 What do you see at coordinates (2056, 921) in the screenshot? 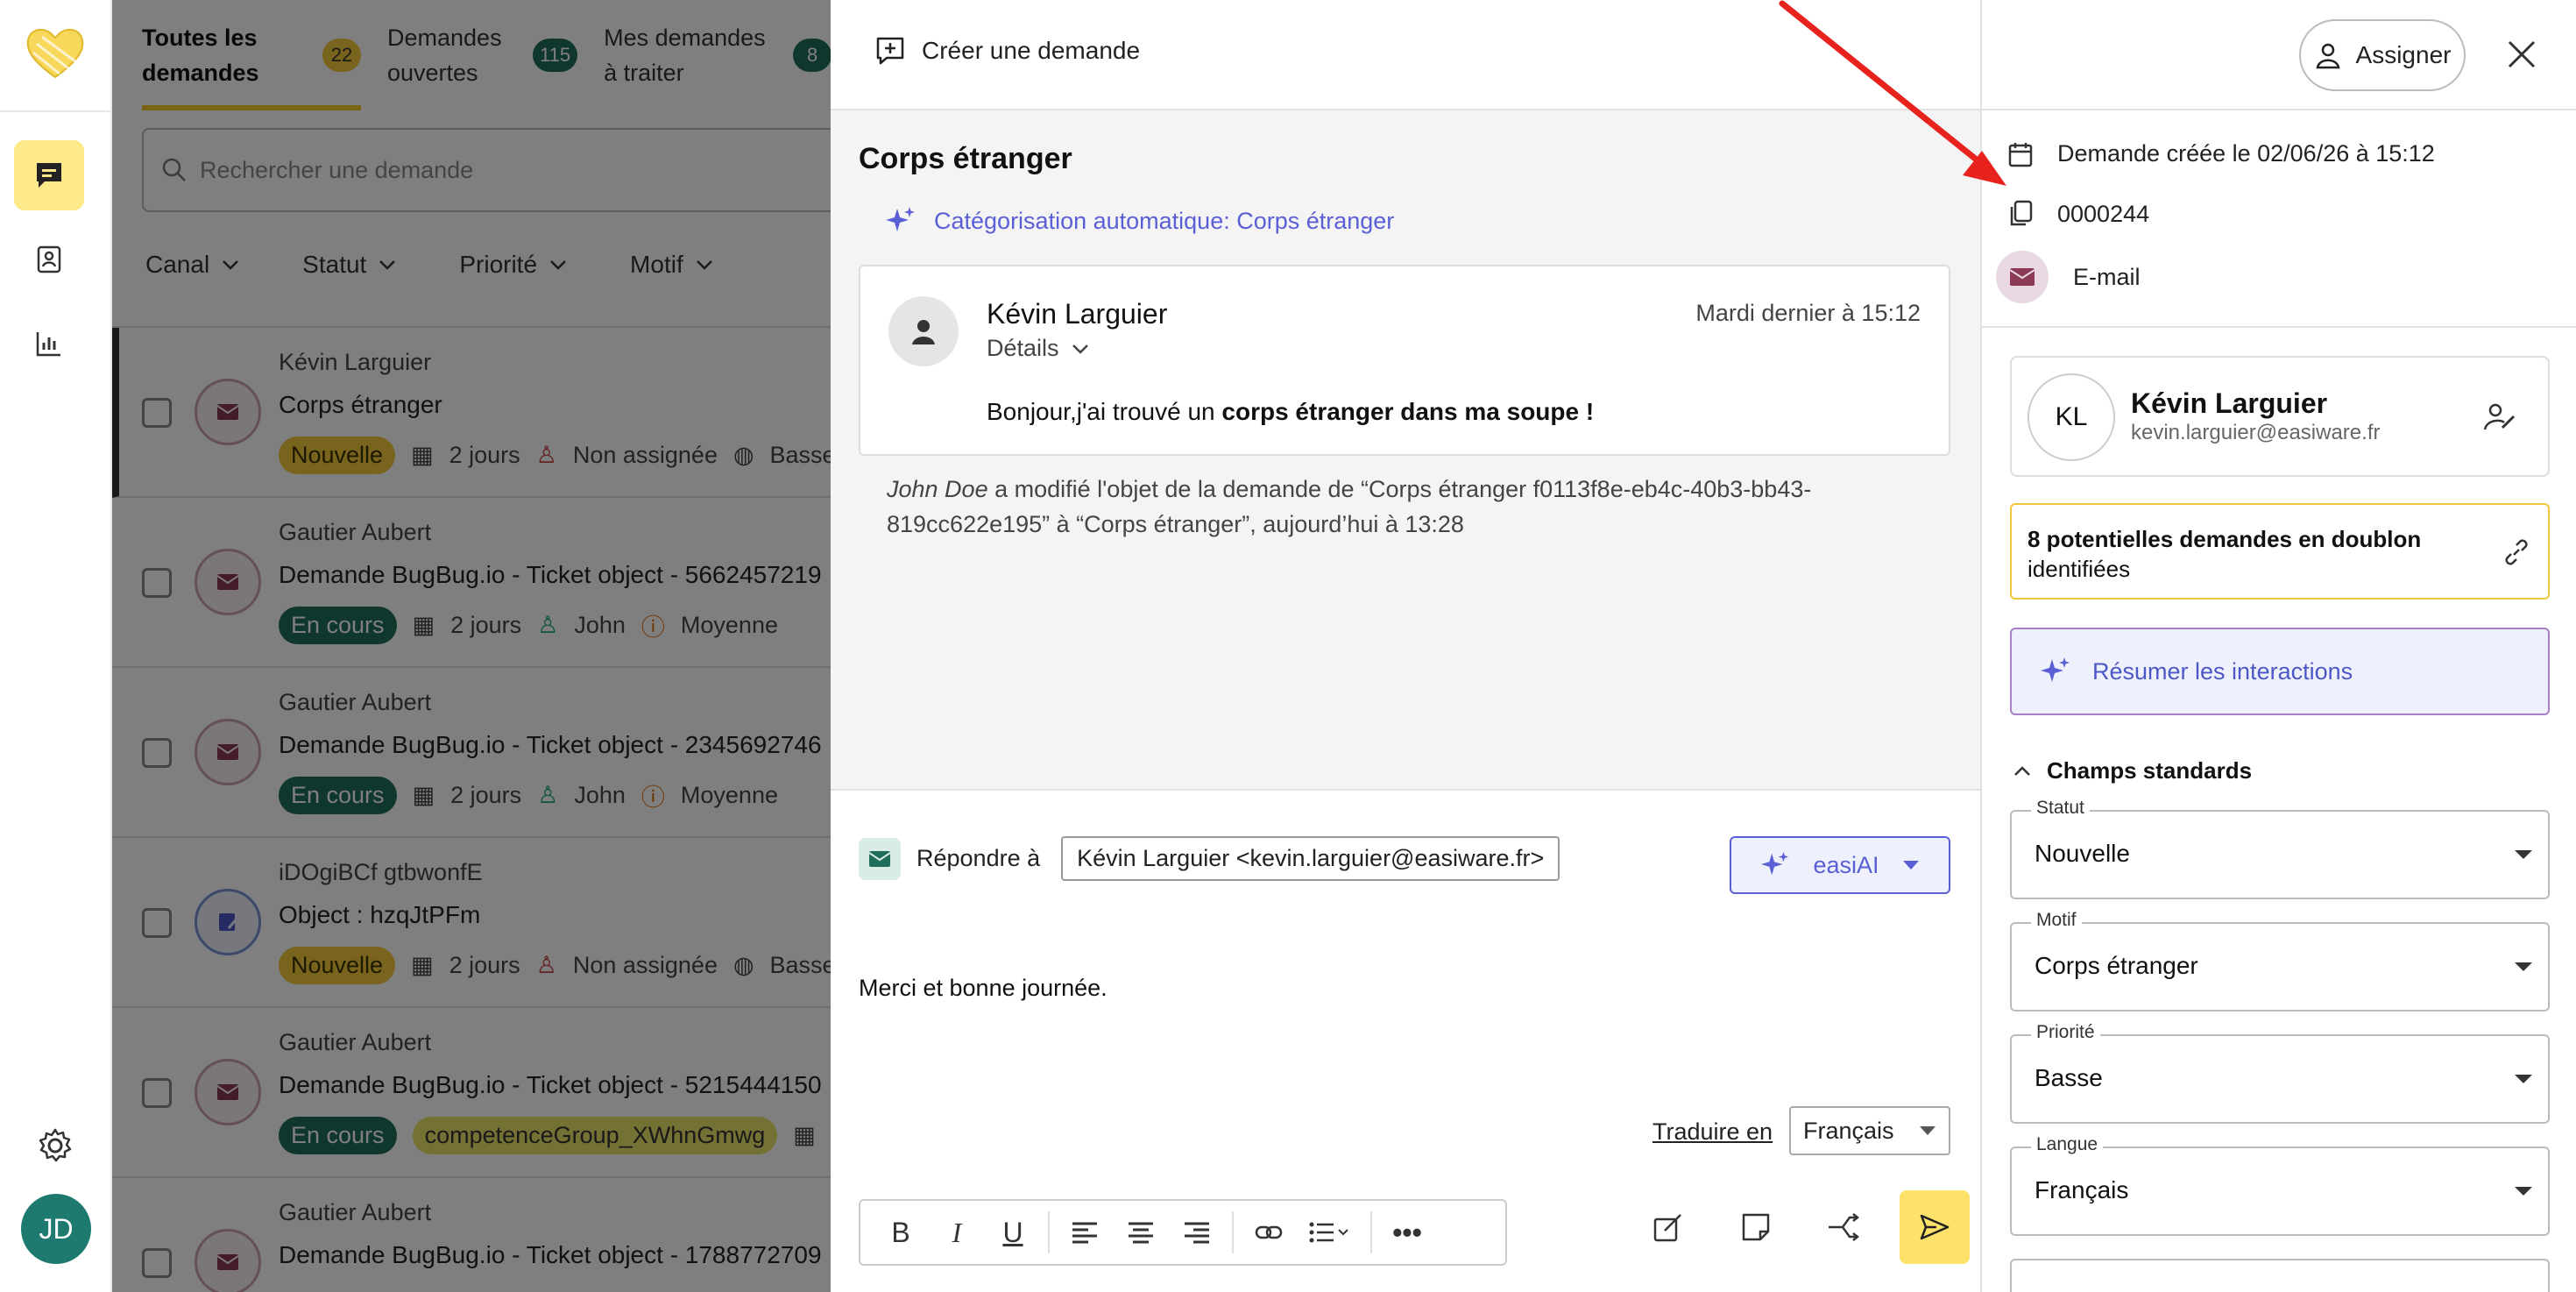
I see `field-label: Motif` at bounding box center [2056, 921].